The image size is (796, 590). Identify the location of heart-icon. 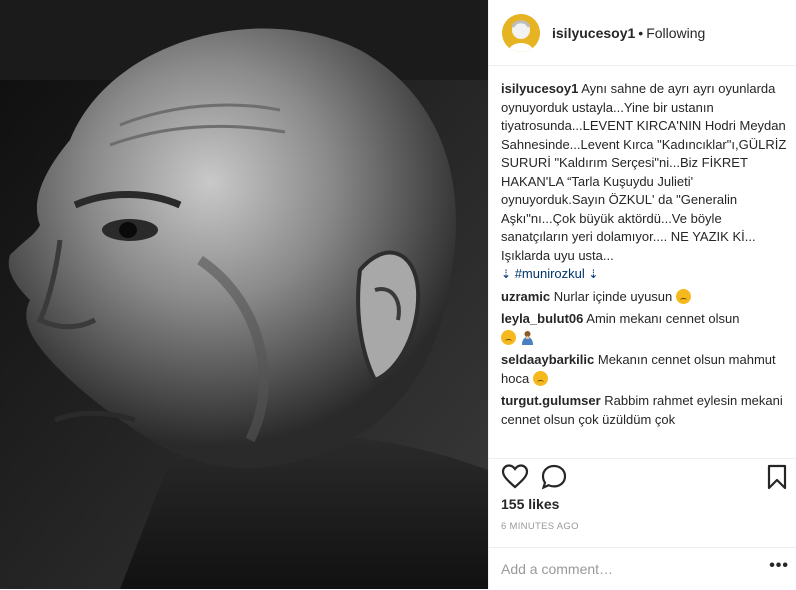
(515, 477).